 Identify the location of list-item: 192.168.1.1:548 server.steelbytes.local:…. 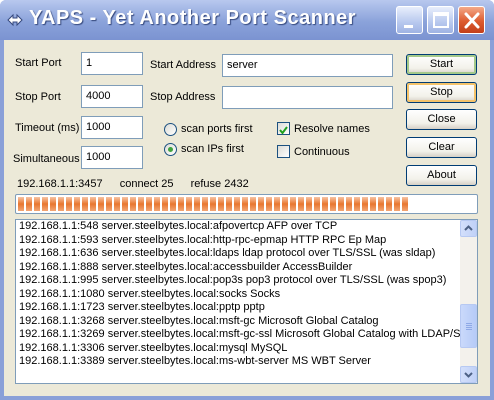
(246, 227).